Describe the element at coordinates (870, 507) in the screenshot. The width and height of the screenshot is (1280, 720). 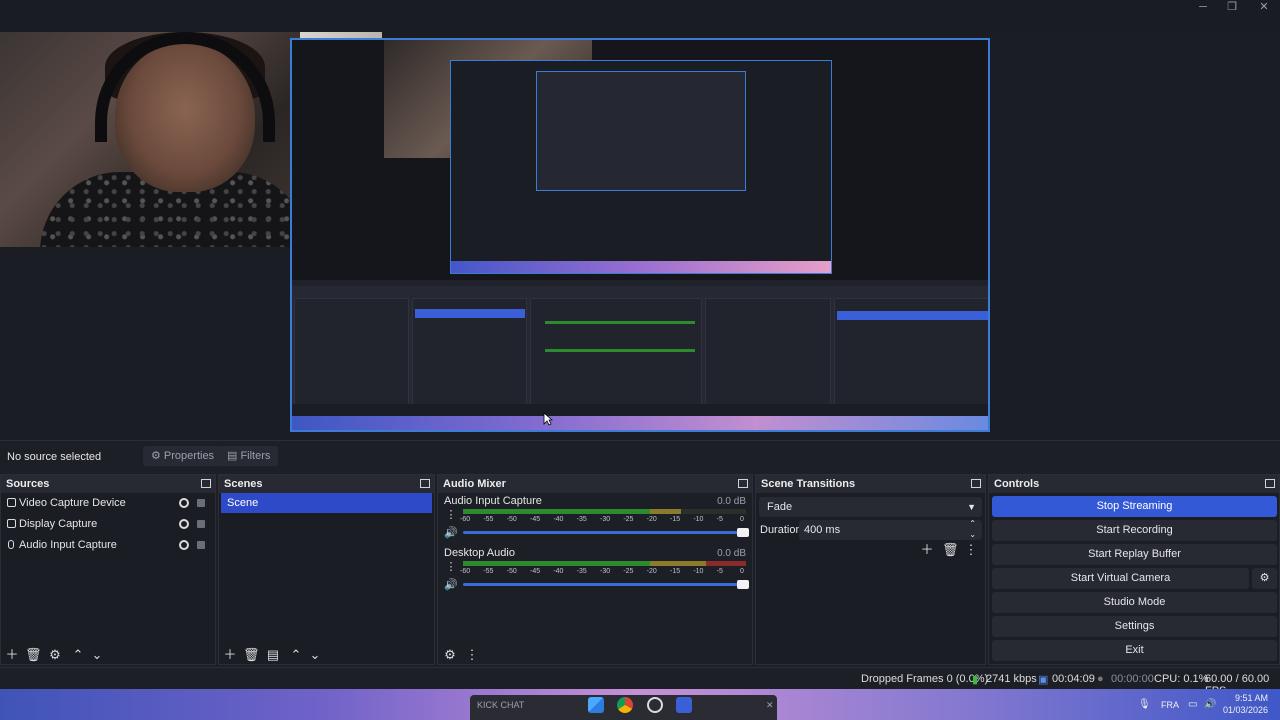
I see `transition-select: Fade ▼` at that location.